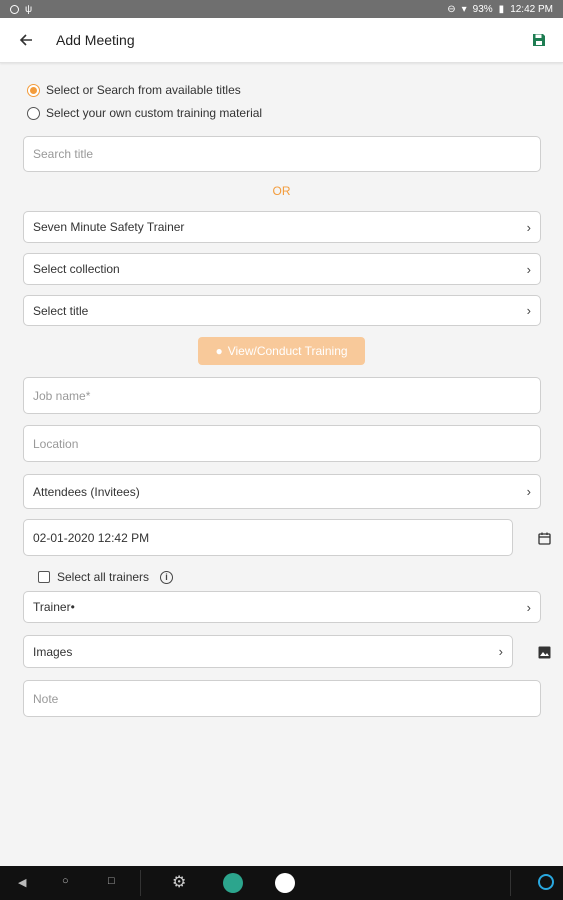 Image resolution: width=563 pixels, height=900 pixels. I want to click on select-all-trainers-label: Select all trainers, so click(103, 577).